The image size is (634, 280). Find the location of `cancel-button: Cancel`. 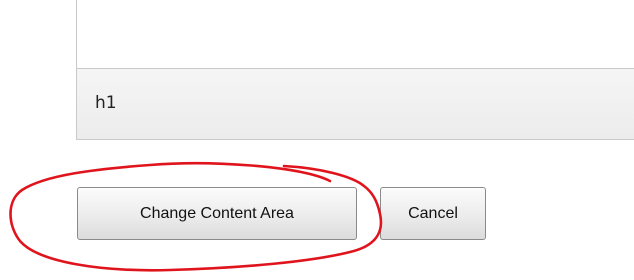

cancel-button: Cancel is located at coordinates (433, 213).